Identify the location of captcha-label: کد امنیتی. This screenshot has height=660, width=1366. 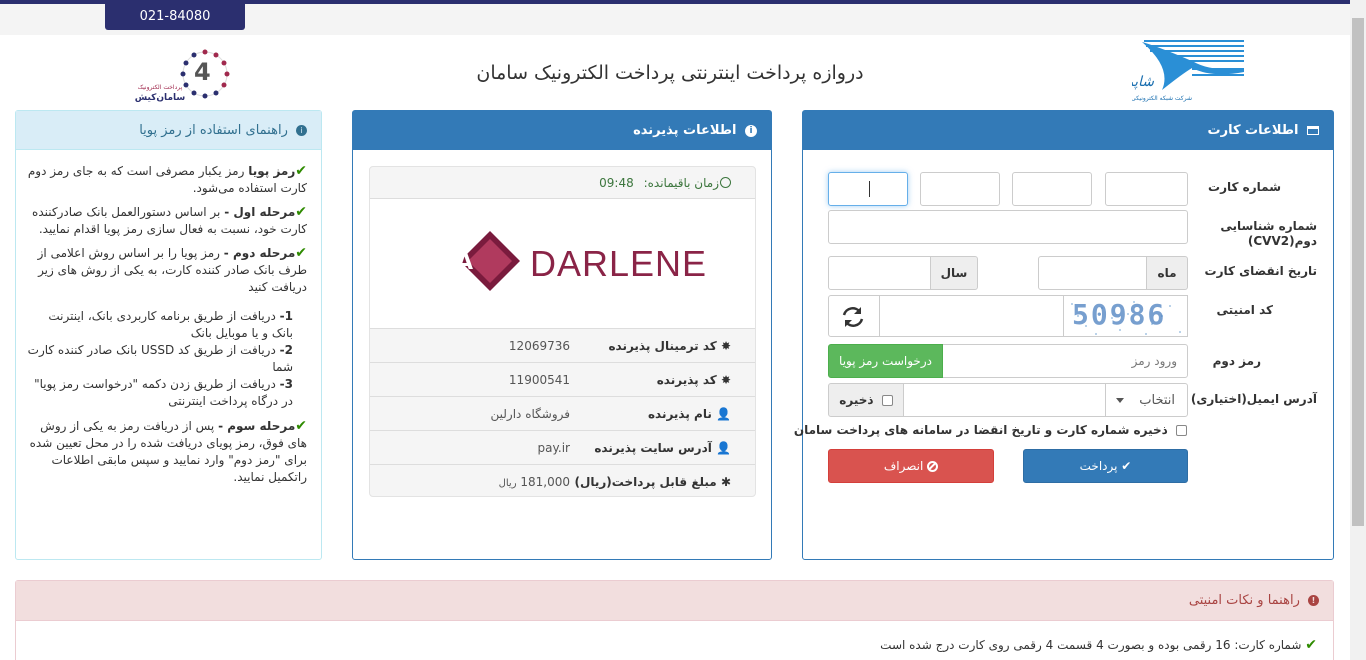
(1244, 310).